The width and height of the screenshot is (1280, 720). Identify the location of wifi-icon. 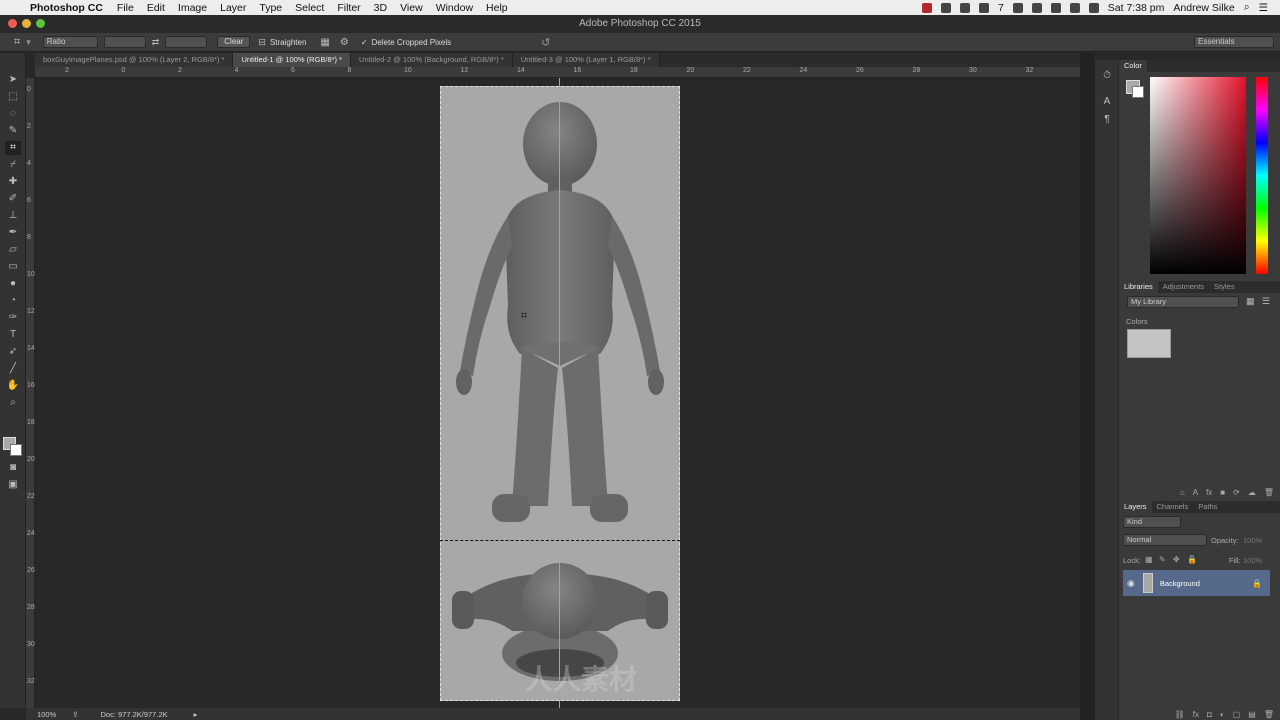
(1074, 7).